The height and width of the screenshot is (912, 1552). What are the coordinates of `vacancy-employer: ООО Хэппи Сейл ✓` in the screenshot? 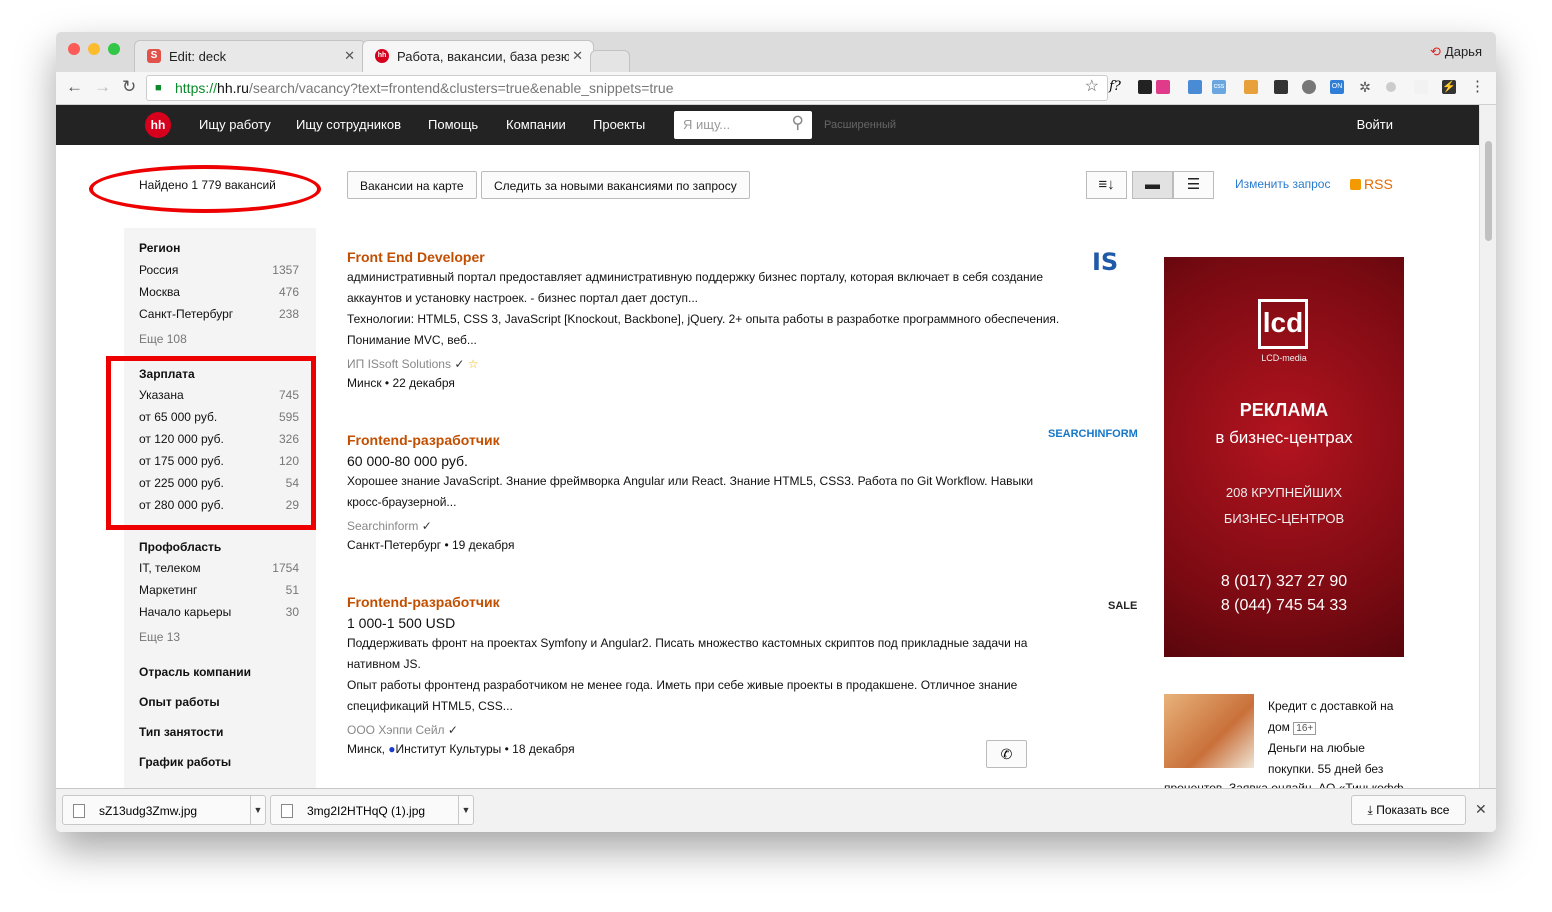 It's located at (402, 730).